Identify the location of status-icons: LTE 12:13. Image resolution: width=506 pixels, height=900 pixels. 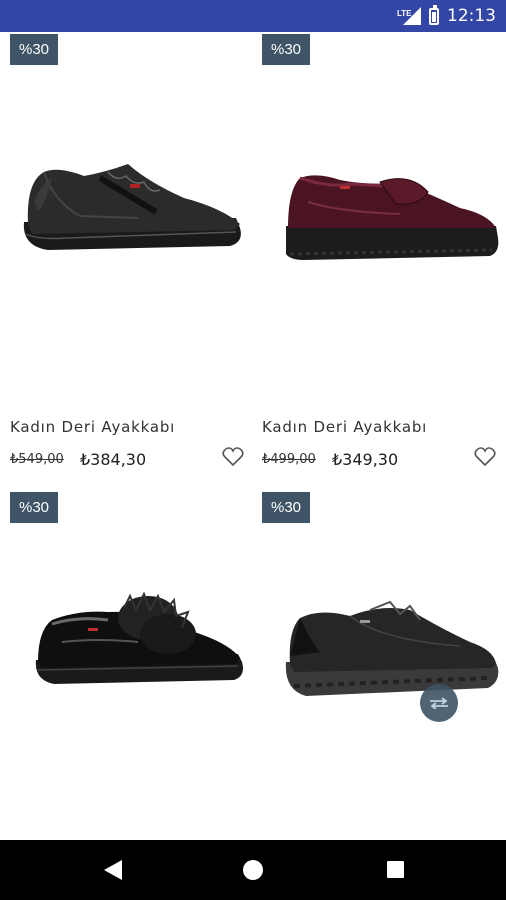
(446, 16).